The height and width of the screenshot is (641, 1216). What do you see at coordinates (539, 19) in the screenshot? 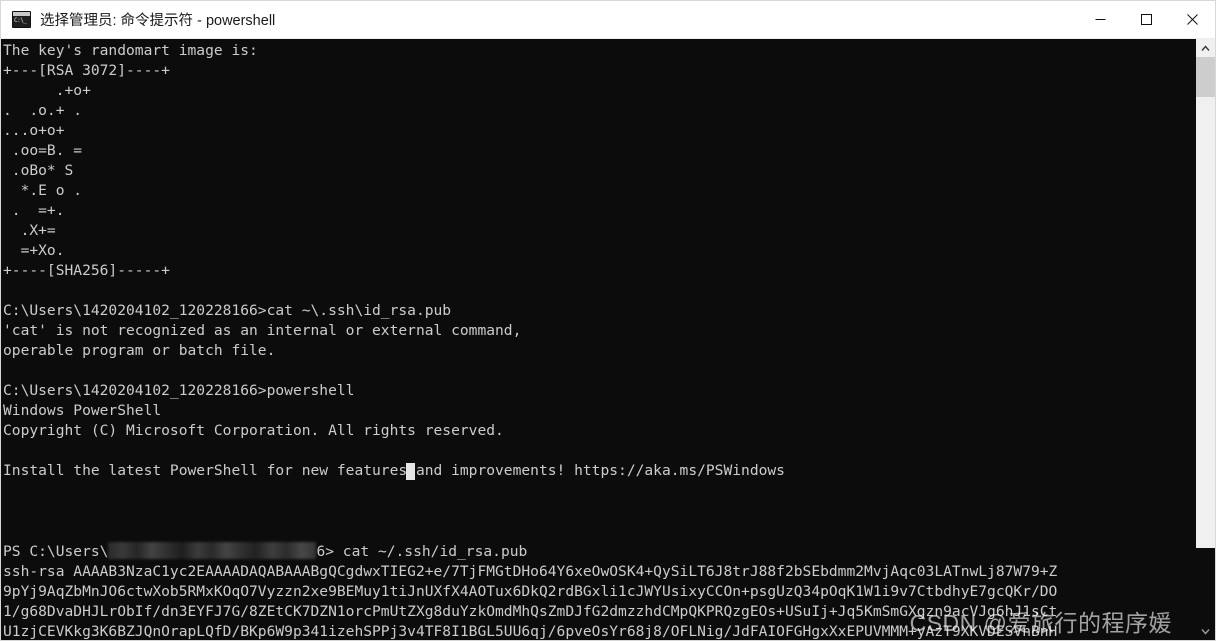
I see `title-bar-left: 选择管理员: 命令提示符 - powershell` at bounding box center [539, 19].